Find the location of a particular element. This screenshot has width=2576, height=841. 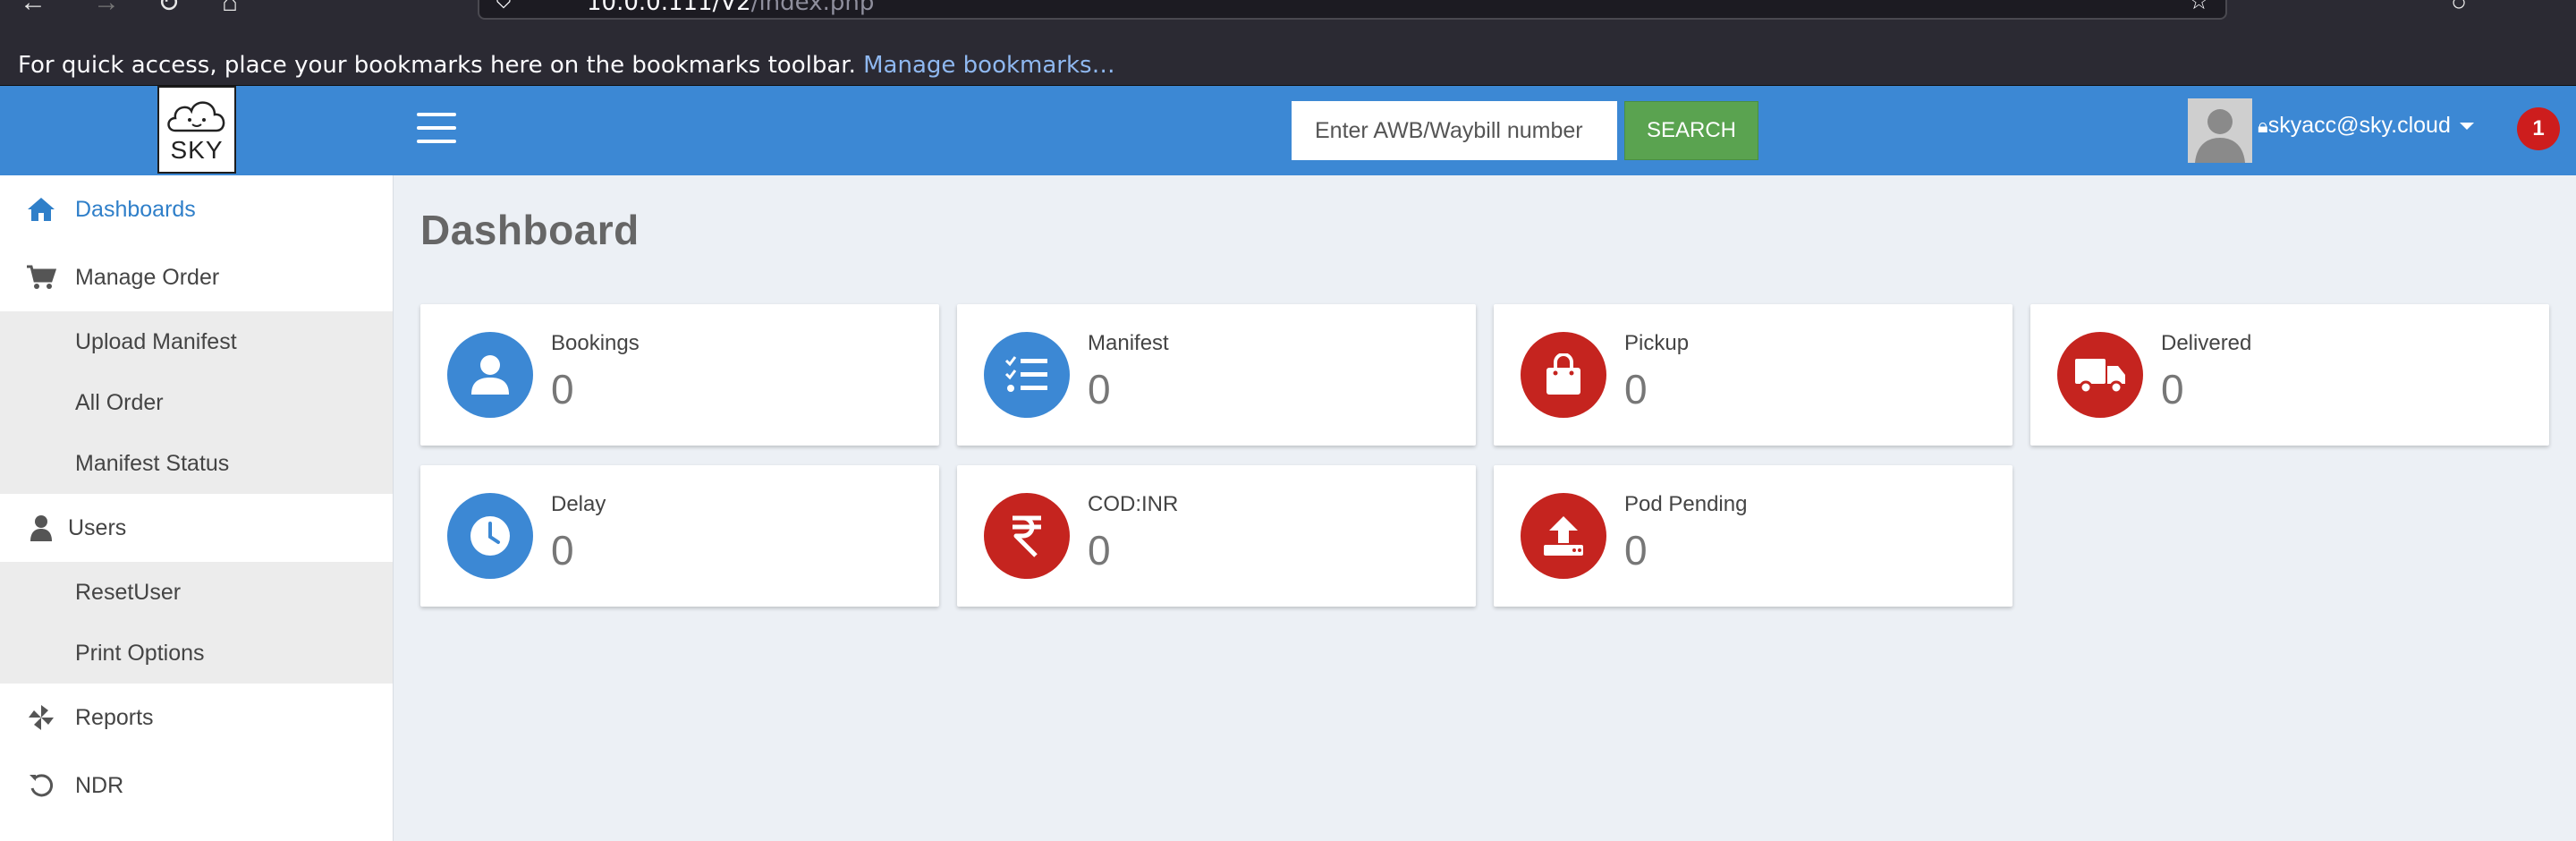

default-avatar-icon is located at coordinates (2220, 130).